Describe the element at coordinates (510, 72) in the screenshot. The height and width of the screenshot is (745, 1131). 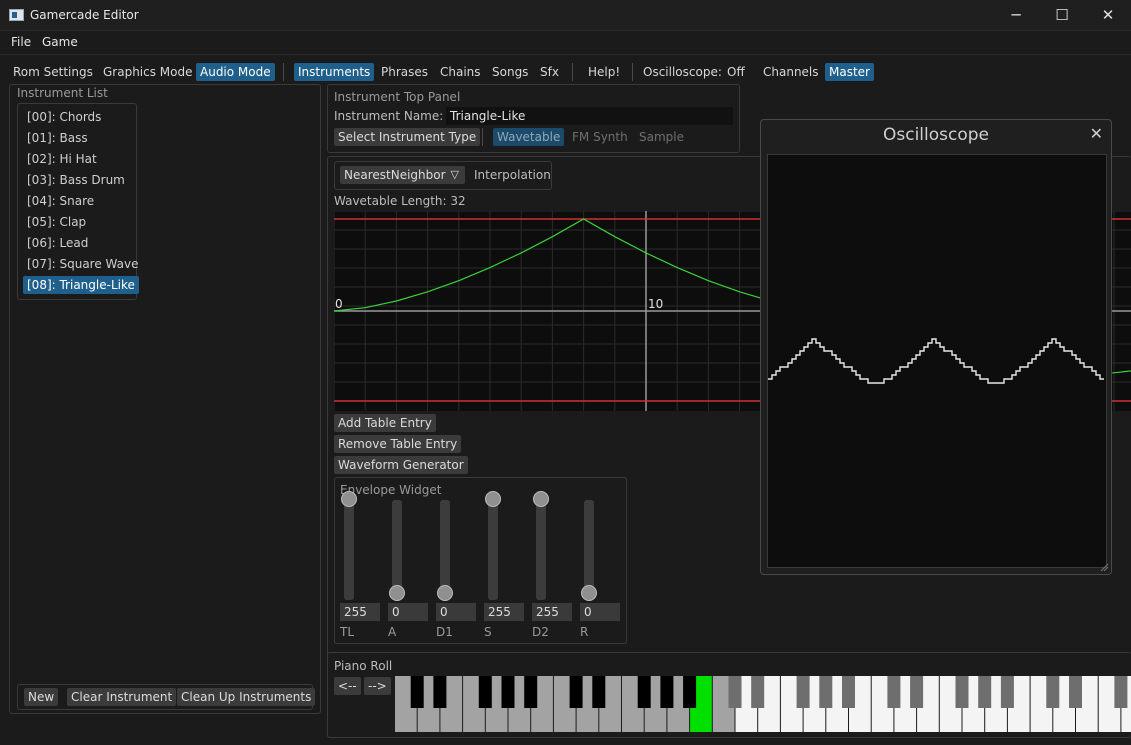
I see `songs-tab: Songs` at that location.